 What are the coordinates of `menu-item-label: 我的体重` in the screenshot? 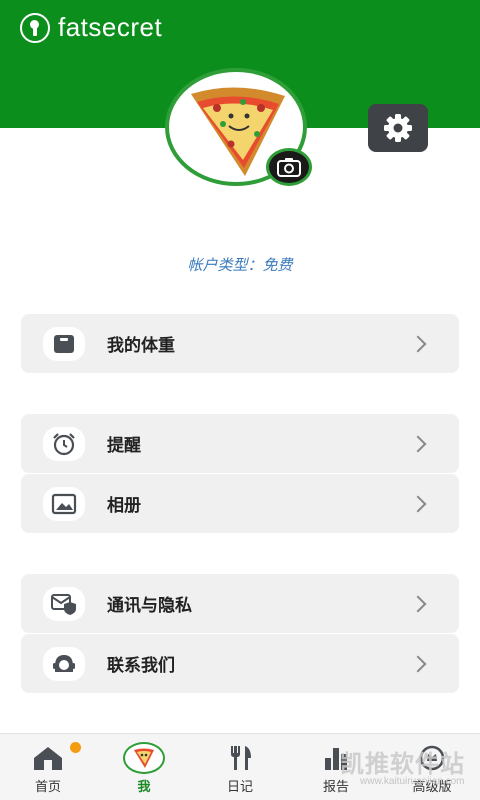 It's located at (141, 346).